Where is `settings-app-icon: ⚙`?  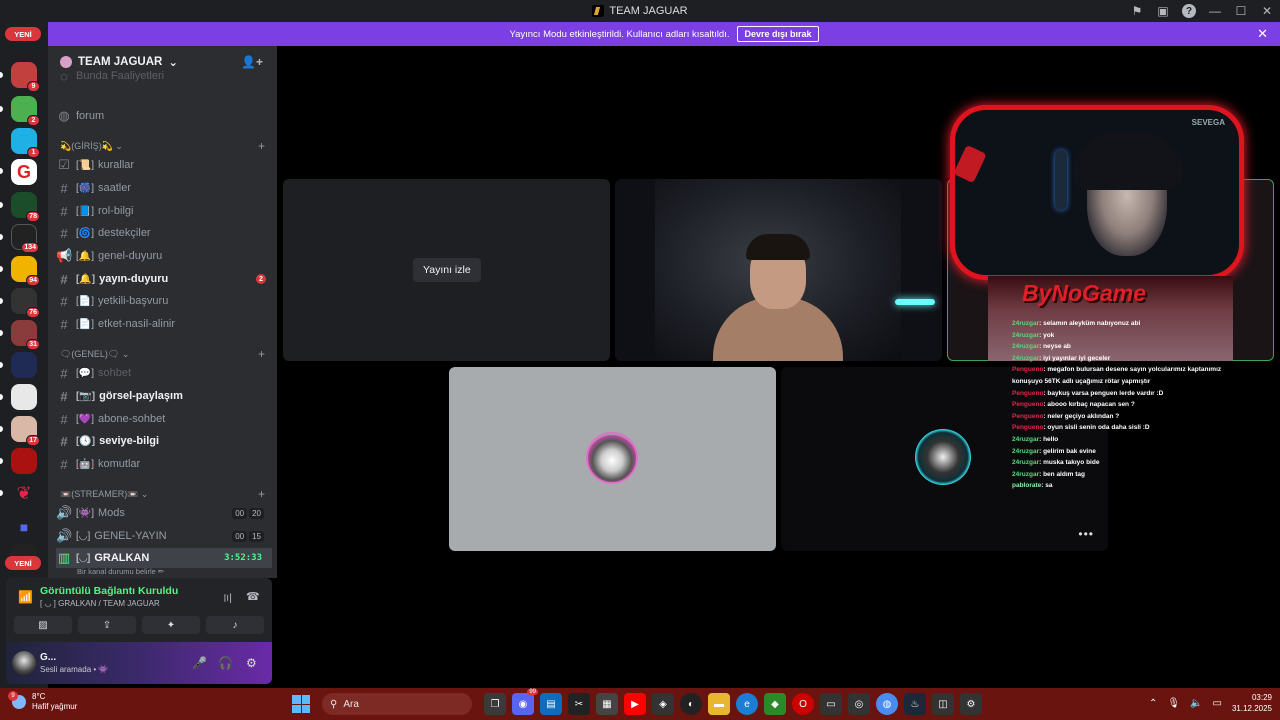 settings-app-icon: ⚙ is located at coordinates (971, 704).